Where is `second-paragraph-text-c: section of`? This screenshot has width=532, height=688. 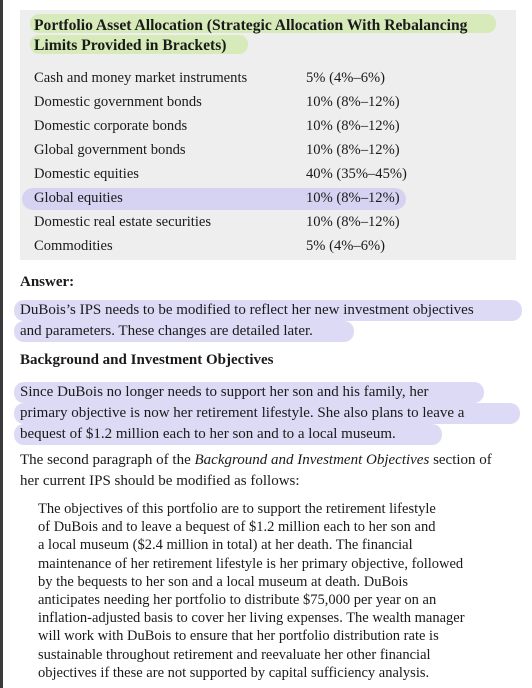
second-paragraph-text-c: section of is located at coordinates (460, 460).